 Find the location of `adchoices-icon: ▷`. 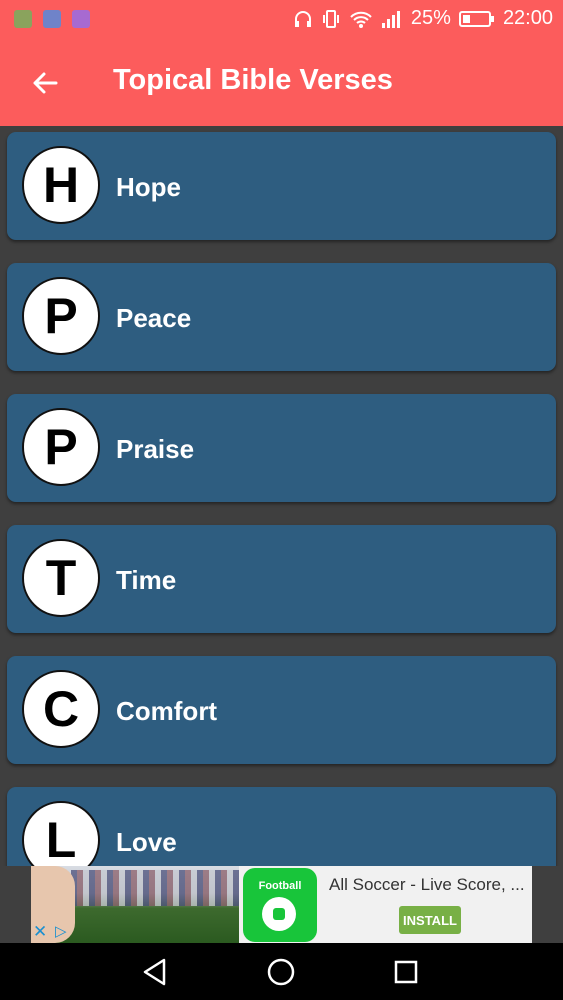

adchoices-icon: ▷ is located at coordinates (61, 931).